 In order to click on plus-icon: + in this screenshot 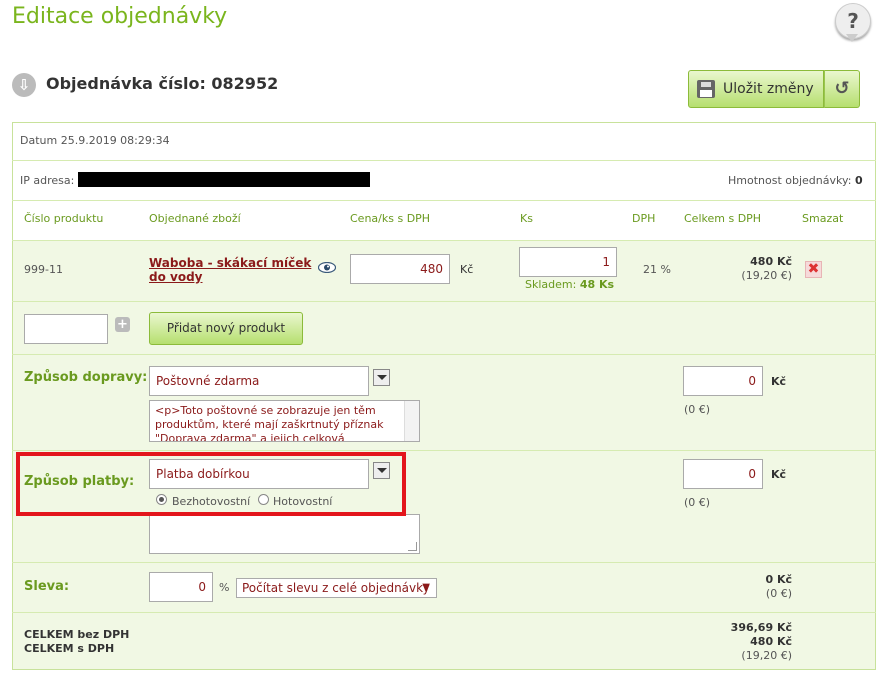, I will do `click(122, 324)`.